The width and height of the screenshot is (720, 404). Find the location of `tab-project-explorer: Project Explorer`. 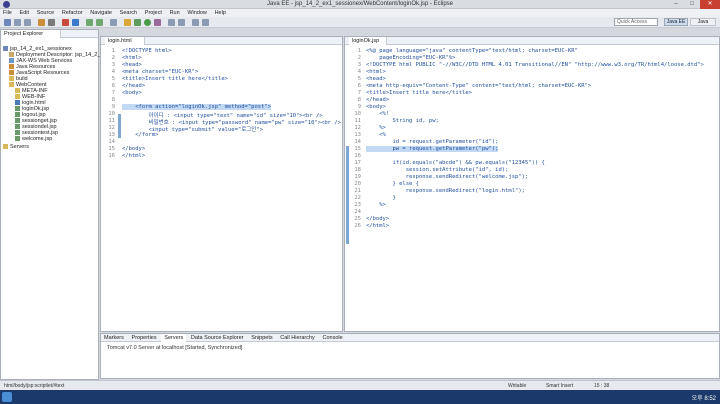

tab-project-explorer: Project Explorer is located at coordinates (31, 34).